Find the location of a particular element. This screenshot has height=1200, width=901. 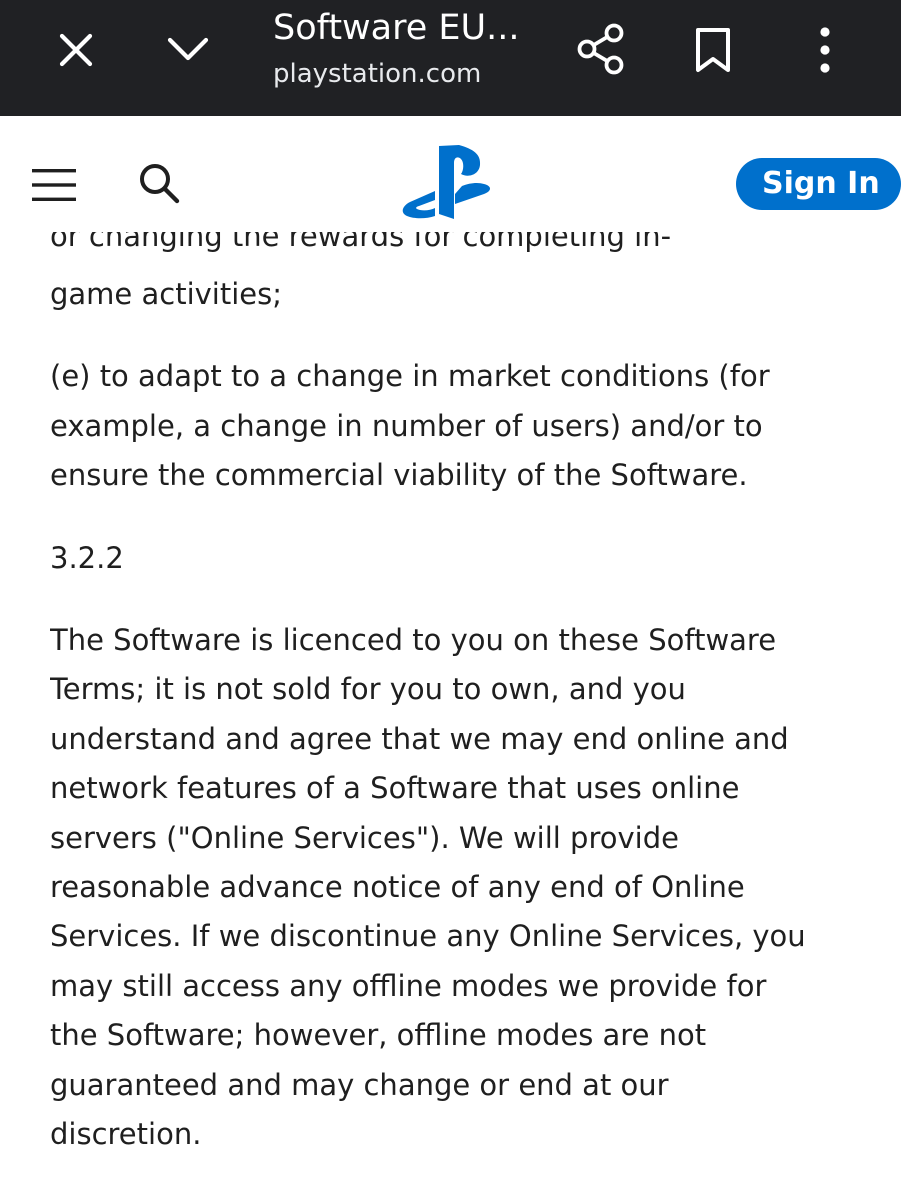

close-icon is located at coordinates (76, 50).